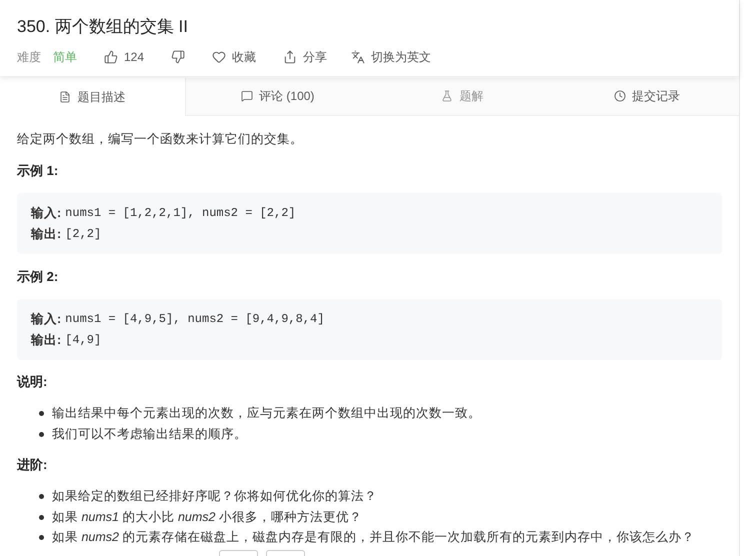 The width and height of the screenshot is (746, 556). I want to click on example-heading: 示例 2:, so click(37, 277).